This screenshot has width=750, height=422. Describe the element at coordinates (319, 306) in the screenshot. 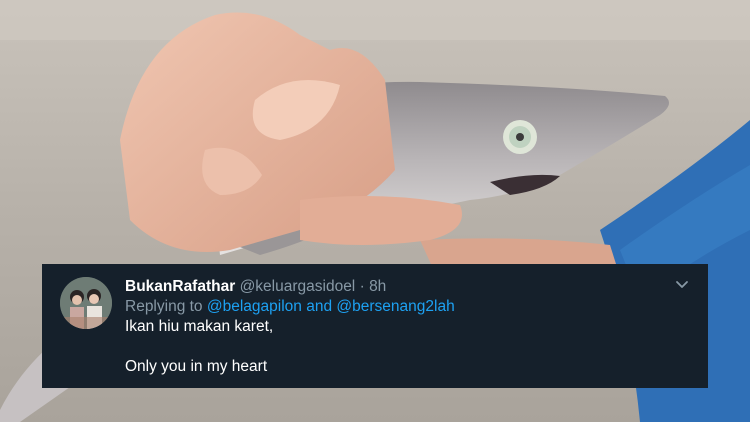

I see `and-word: and` at that location.